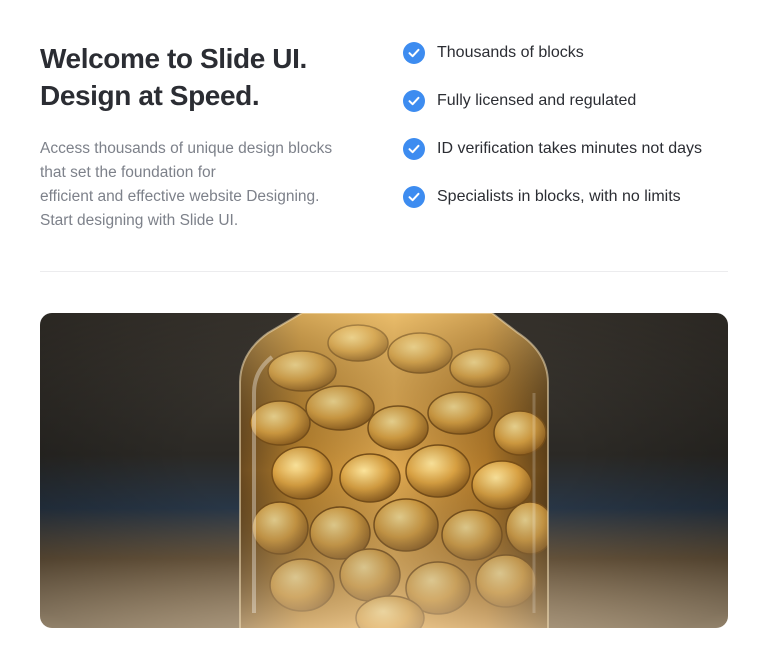 The image size is (768, 669). I want to click on description-line: Start designing with Slide UI., so click(139, 220).